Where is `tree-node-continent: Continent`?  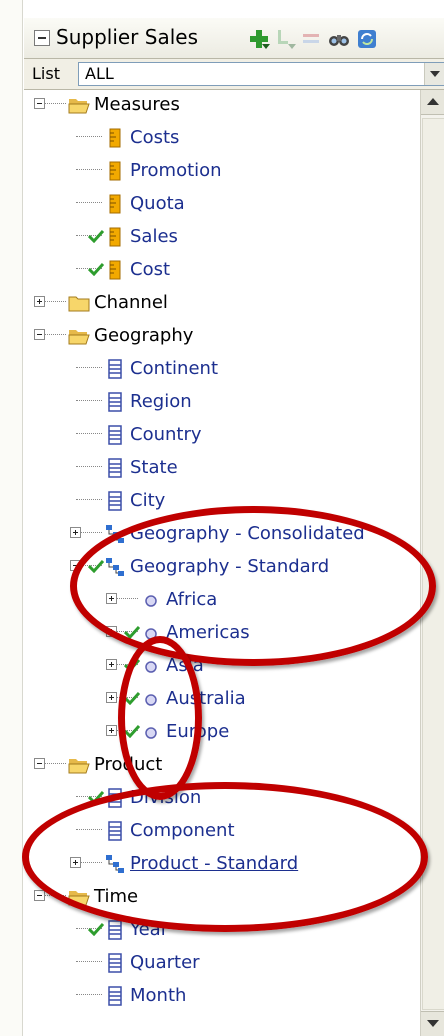 tree-node-continent: Continent is located at coordinates (222, 369).